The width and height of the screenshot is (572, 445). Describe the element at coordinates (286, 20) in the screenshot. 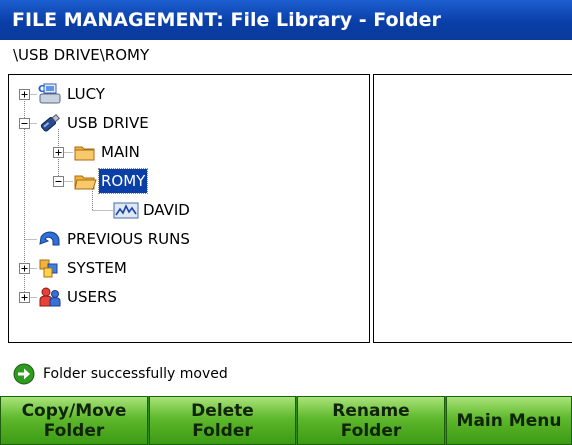

I see `window-title: FILE MANAGEMENT: File Library - Folder` at that location.